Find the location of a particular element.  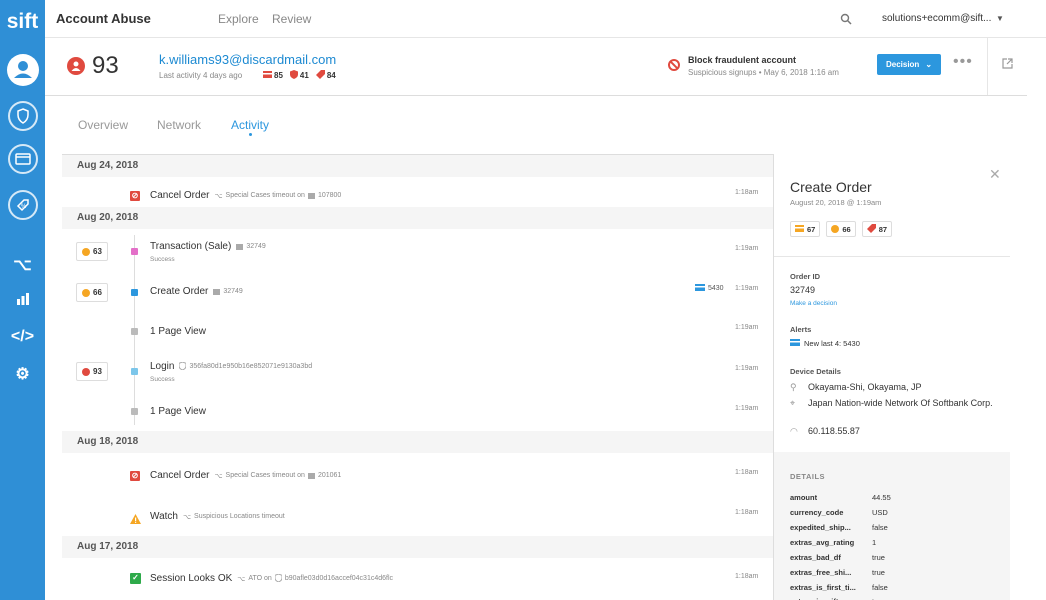

list-item: Transaction (Sale) 32749 is located at coordinates (208, 246).